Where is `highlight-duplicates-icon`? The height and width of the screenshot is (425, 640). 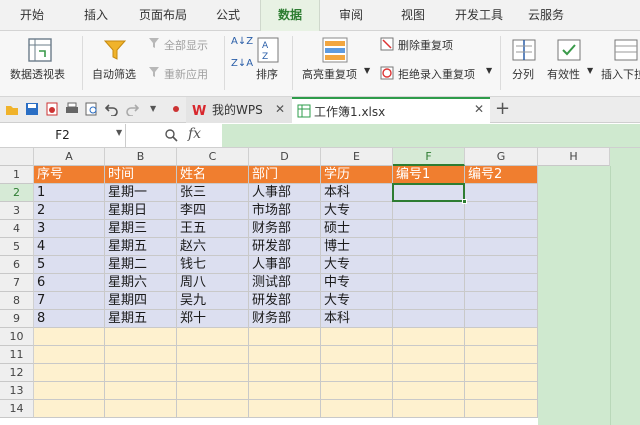
highlight-duplicates-icon is located at coordinates (335, 50).